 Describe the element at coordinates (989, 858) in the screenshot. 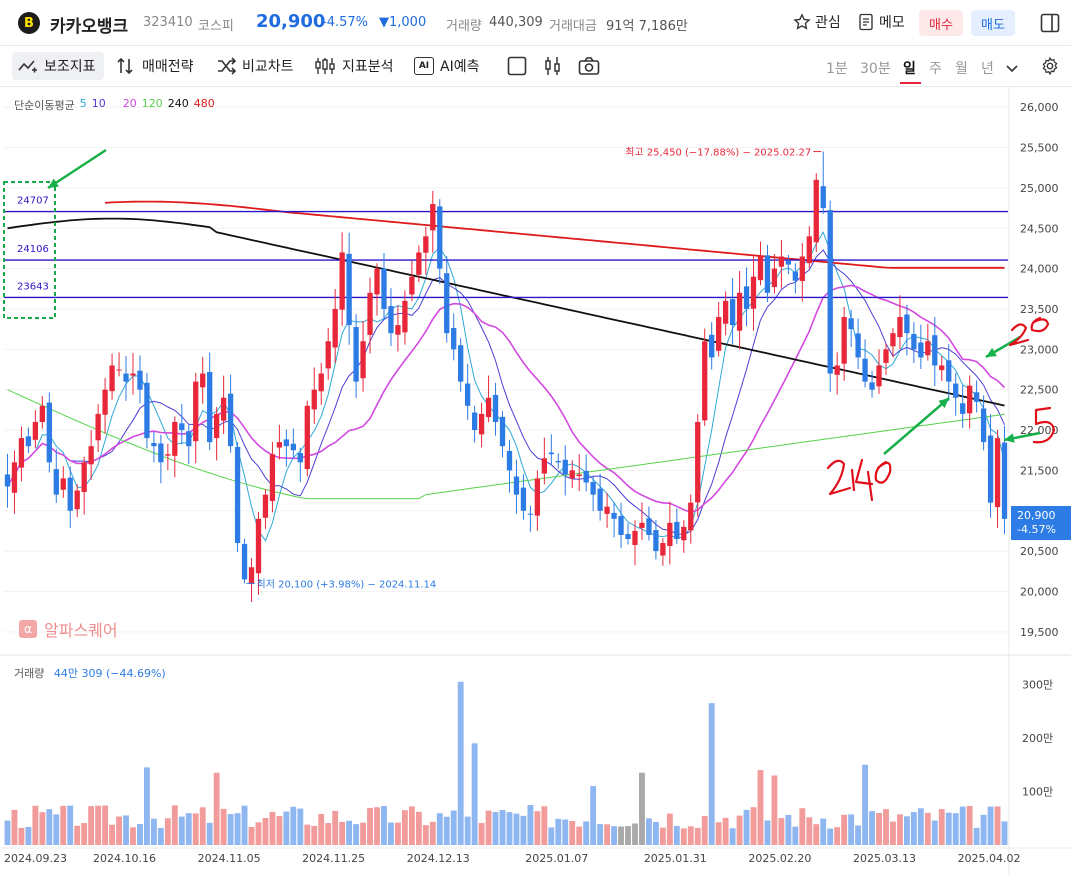

I see `x-tick-label: 2025.04.02` at that location.